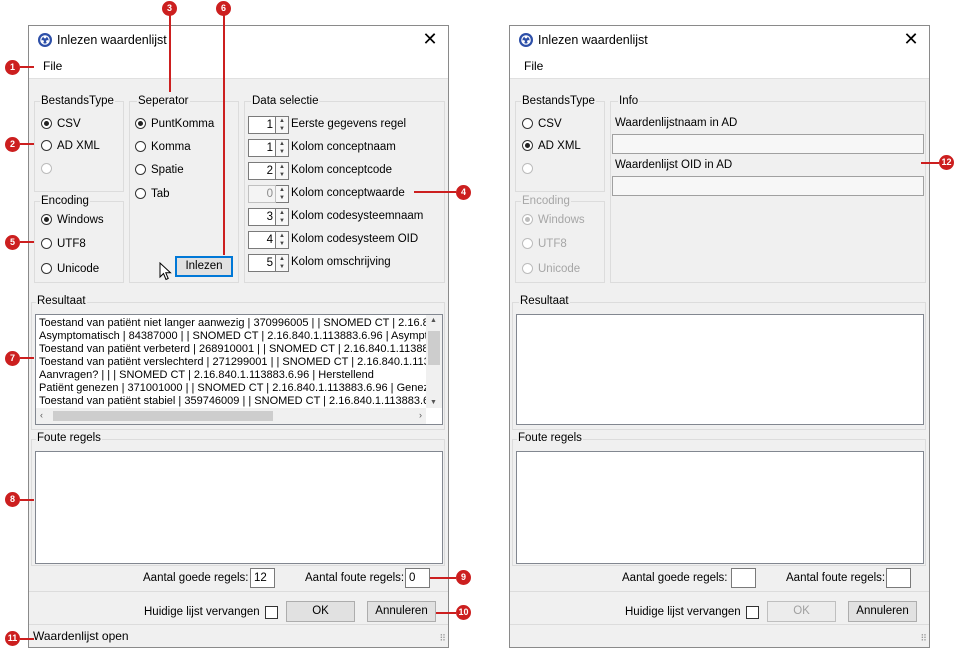 This screenshot has height=649, width=955. I want to click on annotation-marker-5: 5, so click(12, 242).